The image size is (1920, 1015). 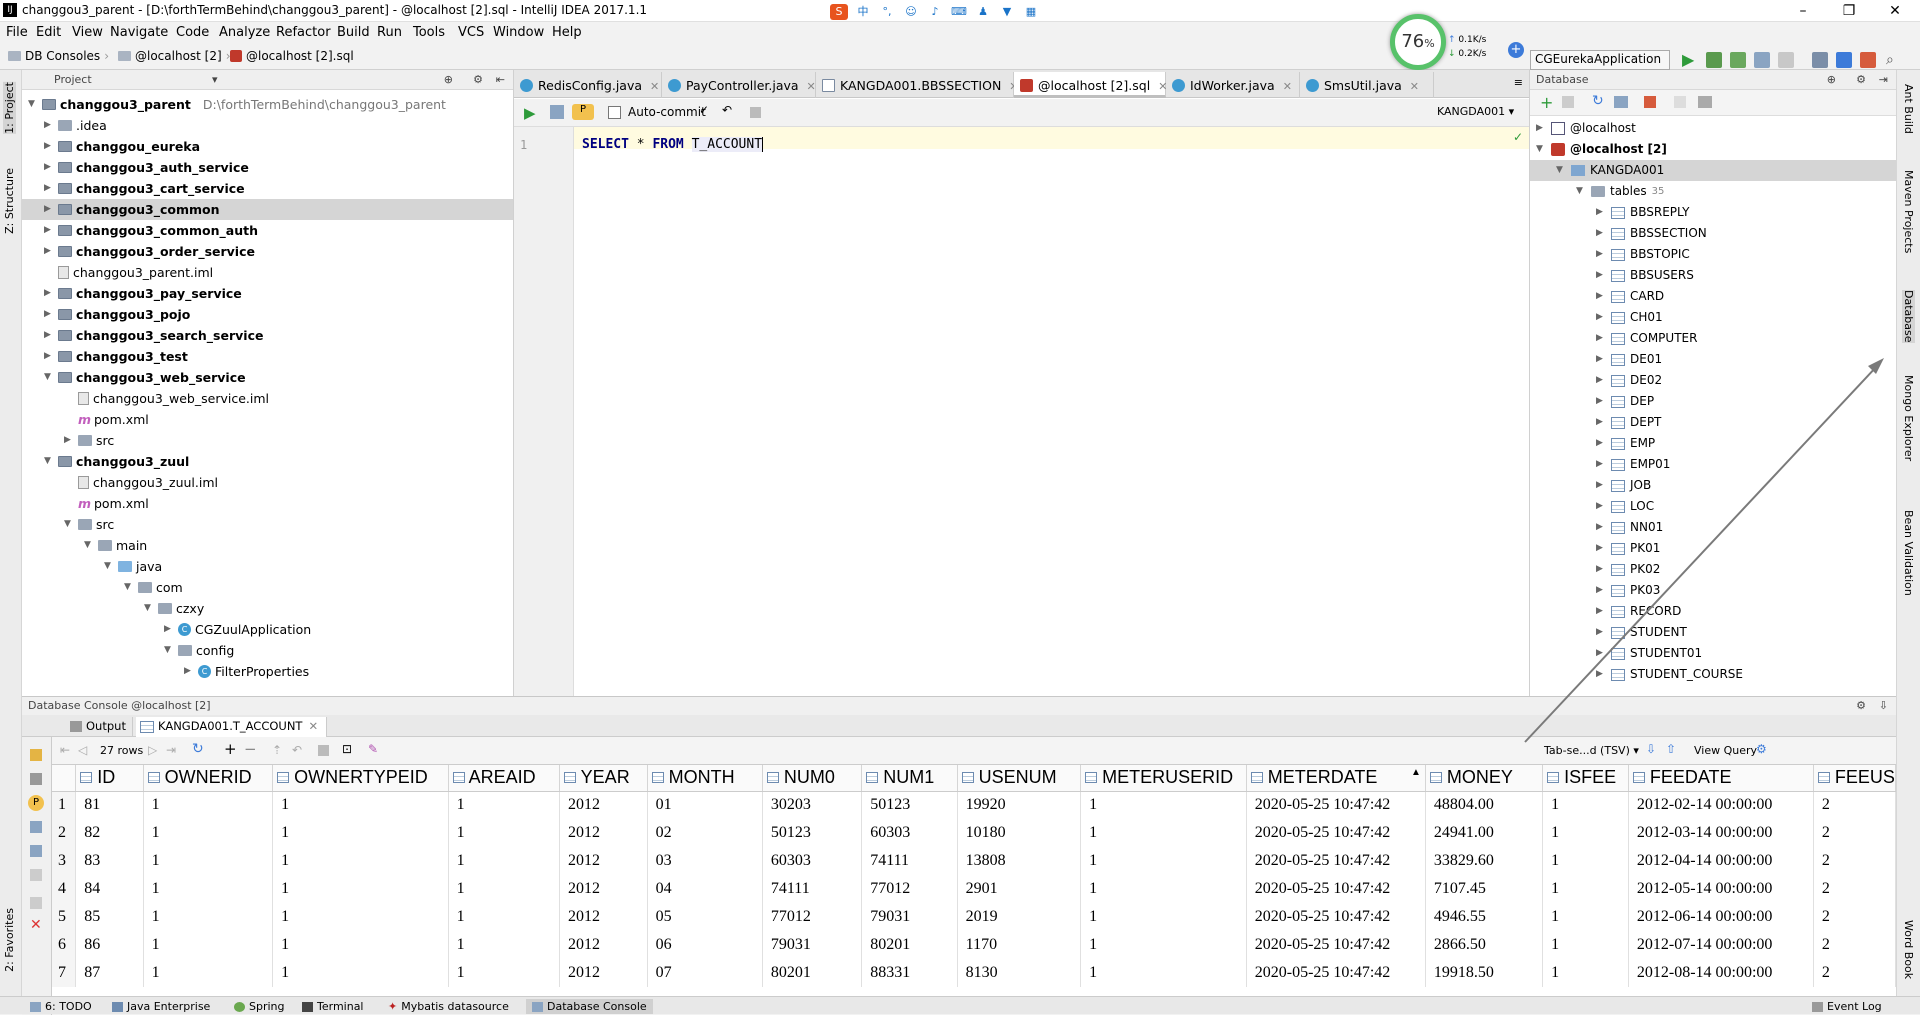 What do you see at coordinates (297, 750) in the screenshot?
I see `revert-icon: ↶` at bounding box center [297, 750].